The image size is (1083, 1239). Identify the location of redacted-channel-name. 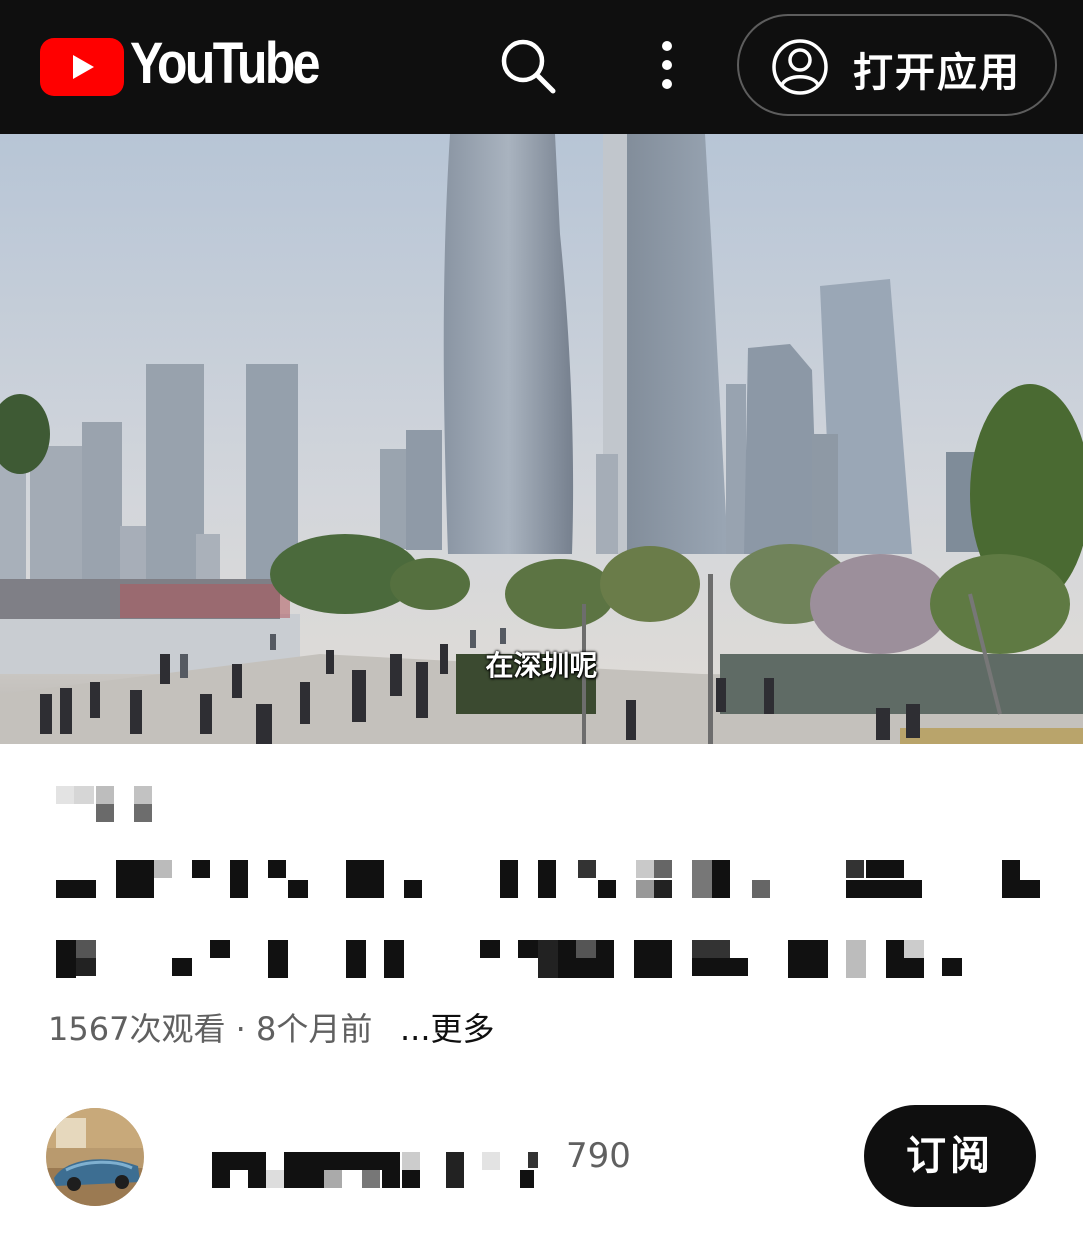
(377, 1170).